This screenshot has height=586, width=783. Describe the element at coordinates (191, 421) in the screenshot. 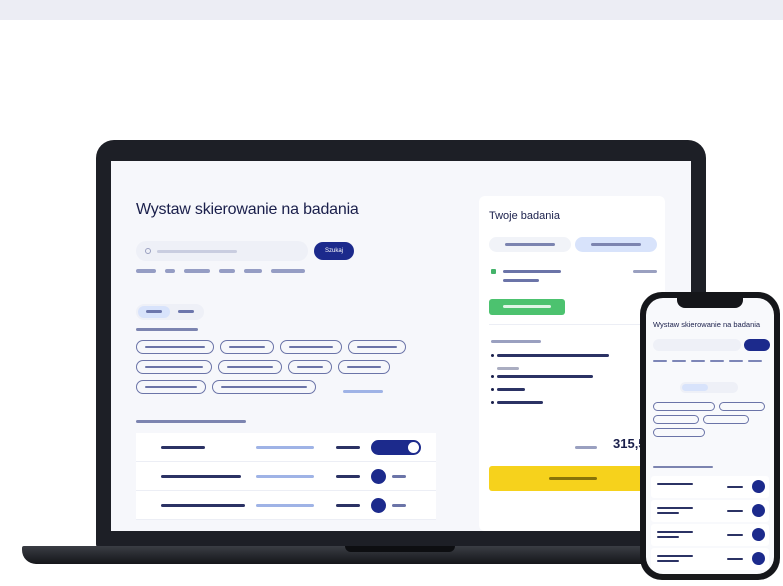

I see `tests-section-label` at that location.